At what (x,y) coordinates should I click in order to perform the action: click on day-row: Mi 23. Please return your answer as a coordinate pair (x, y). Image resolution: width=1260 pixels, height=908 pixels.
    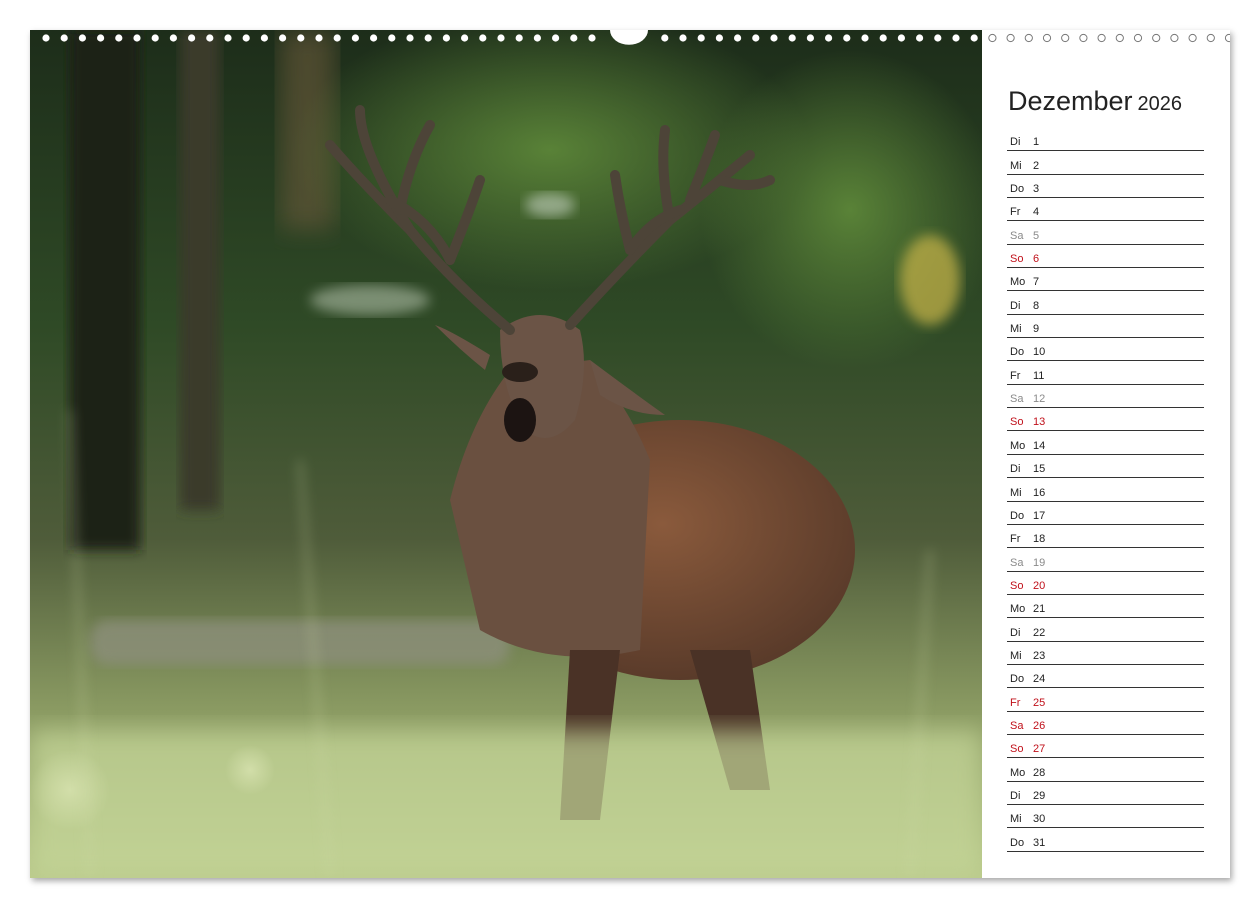
    Looking at the image, I should click on (1105, 653).